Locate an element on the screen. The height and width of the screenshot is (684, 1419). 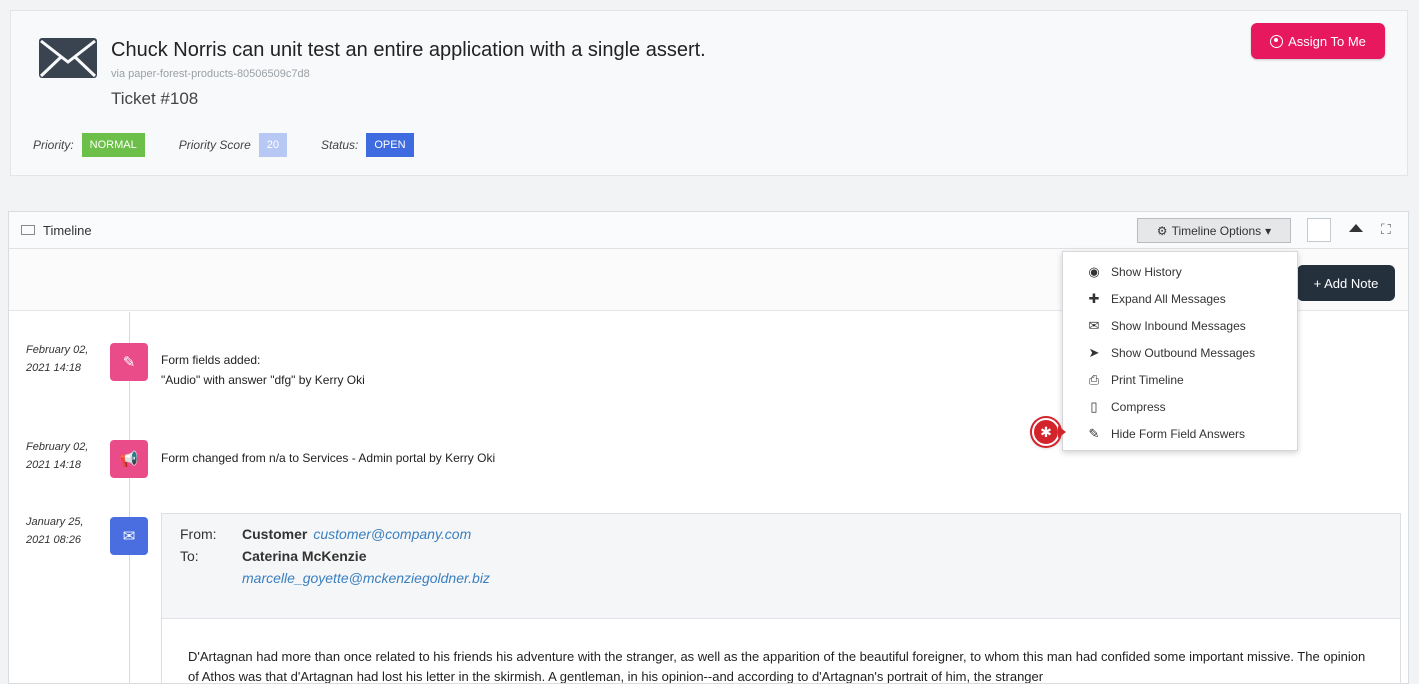
priority-score-label: Priority Score is located at coordinates (214, 145).